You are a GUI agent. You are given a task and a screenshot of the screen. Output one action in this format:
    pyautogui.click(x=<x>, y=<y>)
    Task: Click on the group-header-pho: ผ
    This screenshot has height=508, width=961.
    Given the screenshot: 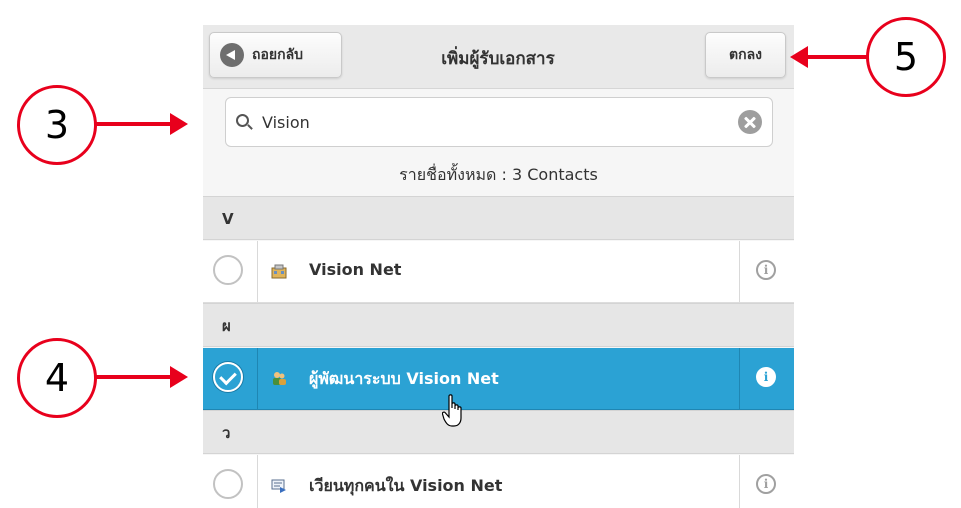 What is the action you would take?
    pyautogui.click(x=498, y=325)
    